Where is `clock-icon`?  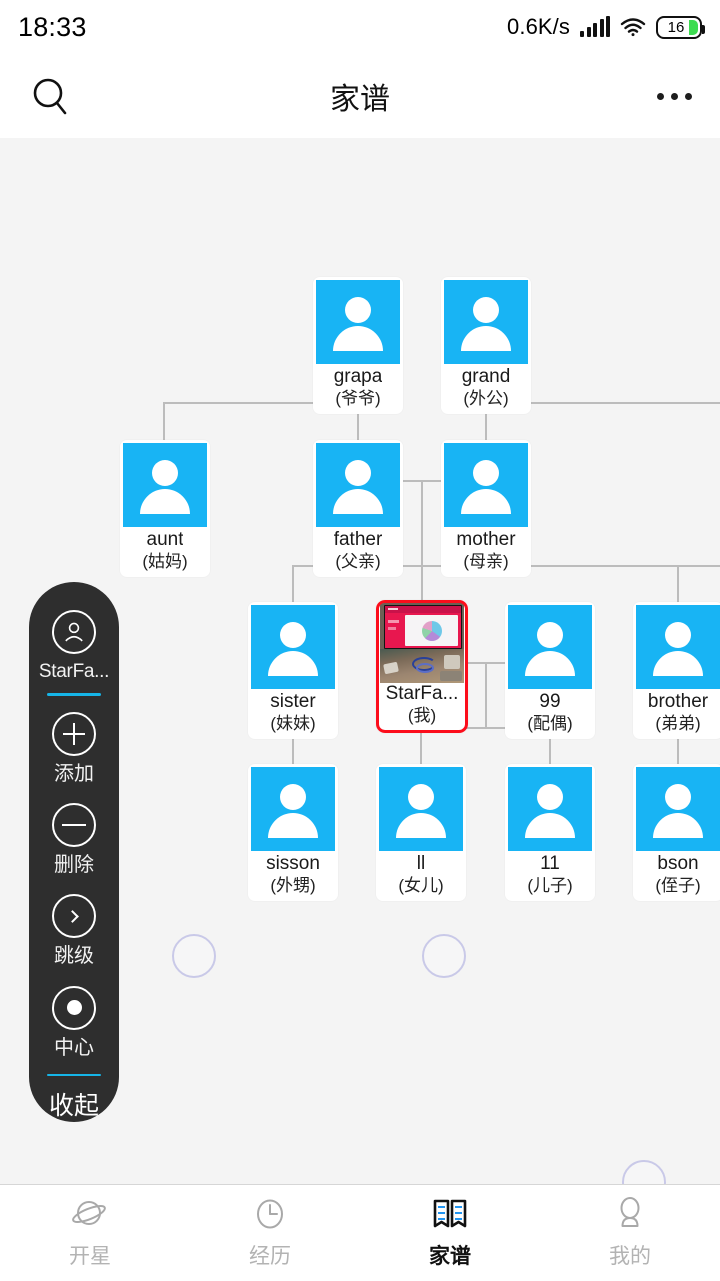
clock-icon is located at coordinates (270, 1214).